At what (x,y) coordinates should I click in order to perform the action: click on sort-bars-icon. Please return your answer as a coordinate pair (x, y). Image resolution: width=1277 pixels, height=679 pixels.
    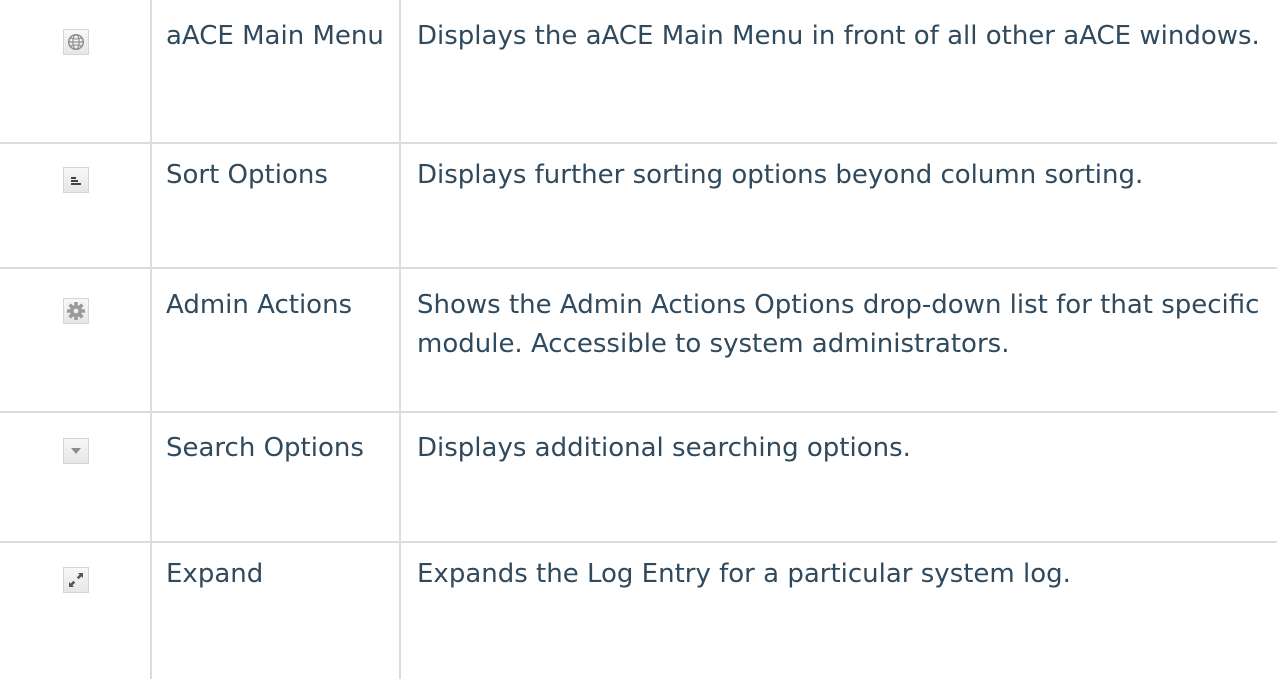
    Looking at the image, I should click on (76, 180).